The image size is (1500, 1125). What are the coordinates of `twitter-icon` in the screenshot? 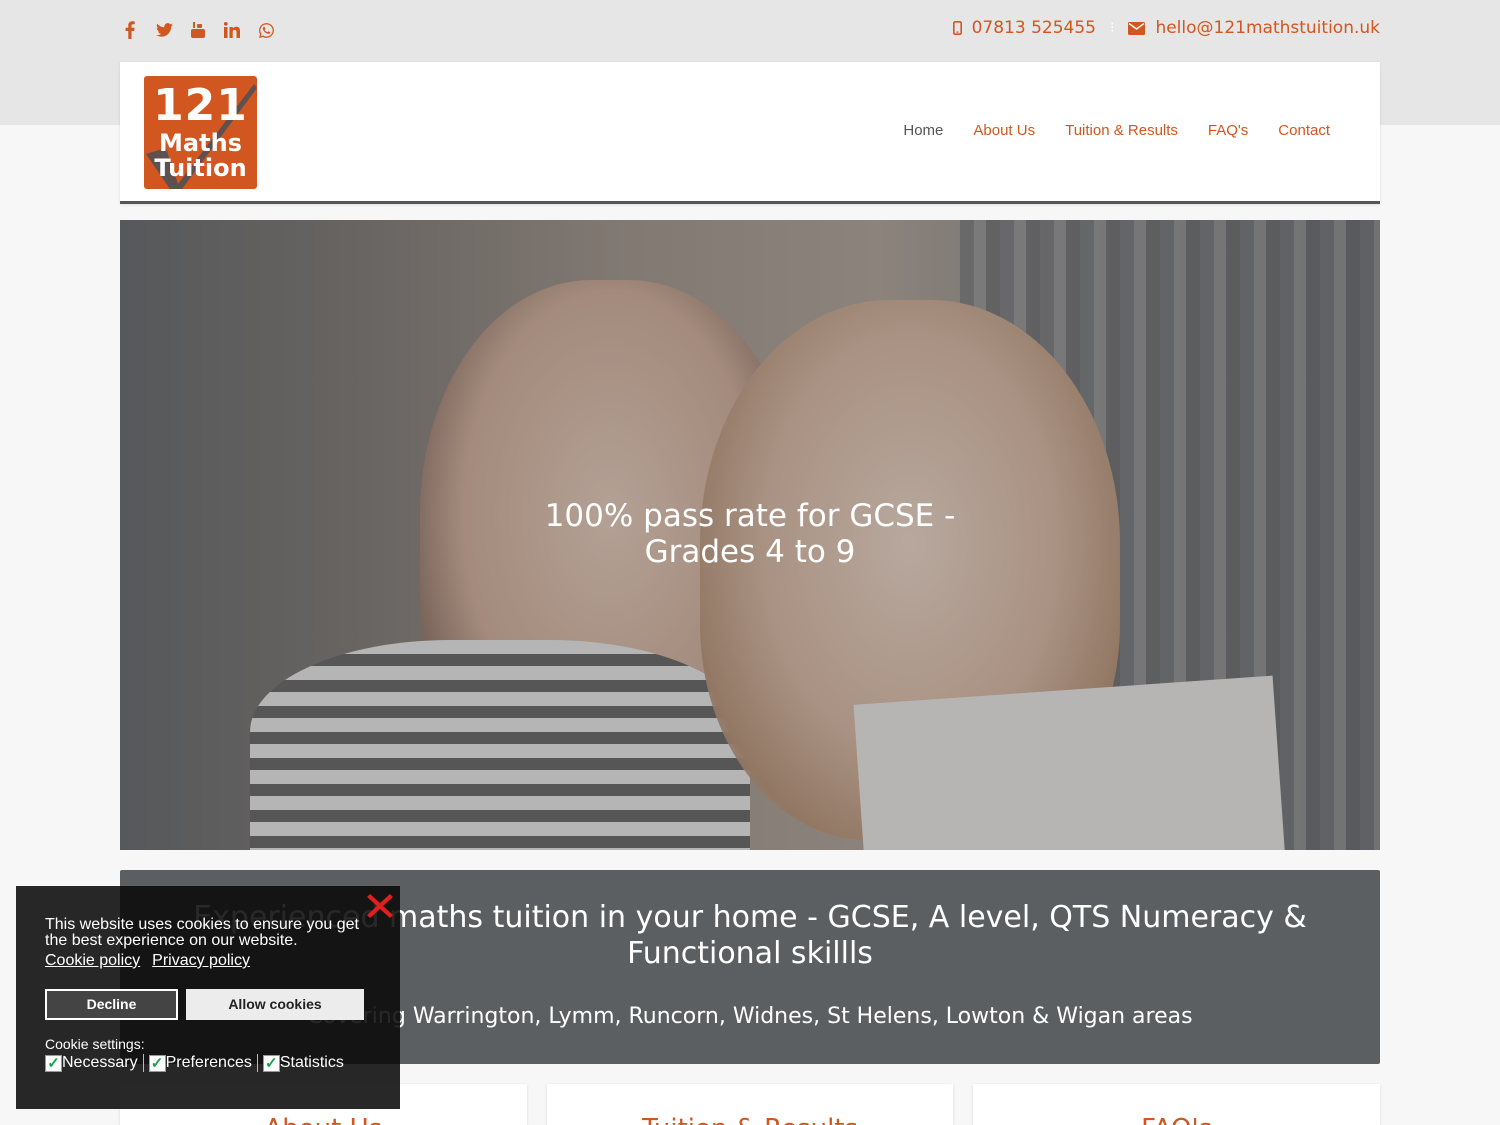 It's located at (164, 30).